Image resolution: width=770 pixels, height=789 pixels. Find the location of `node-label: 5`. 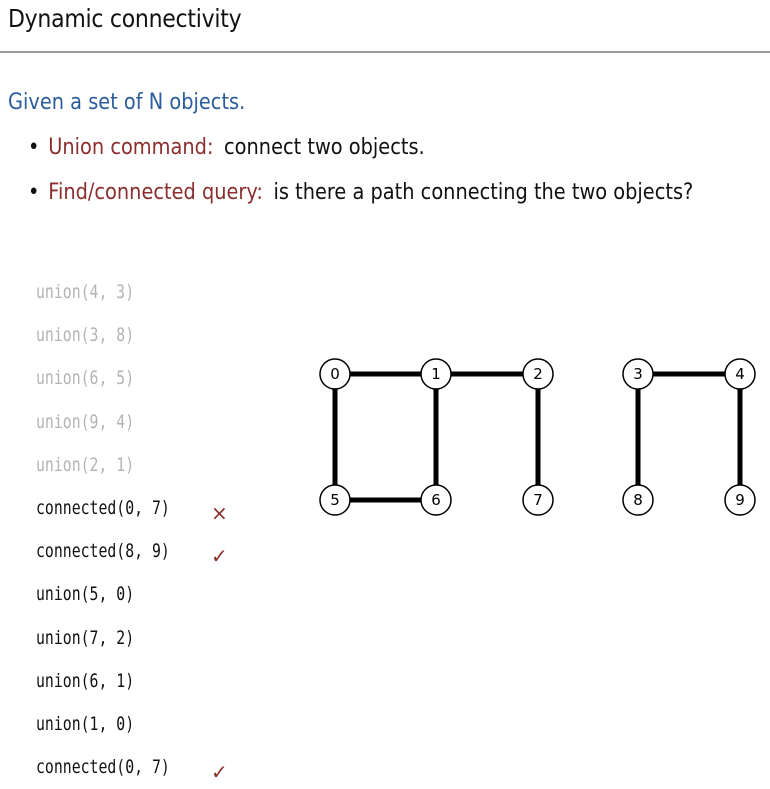

node-label: 5 is located at coordinates (335, 500).